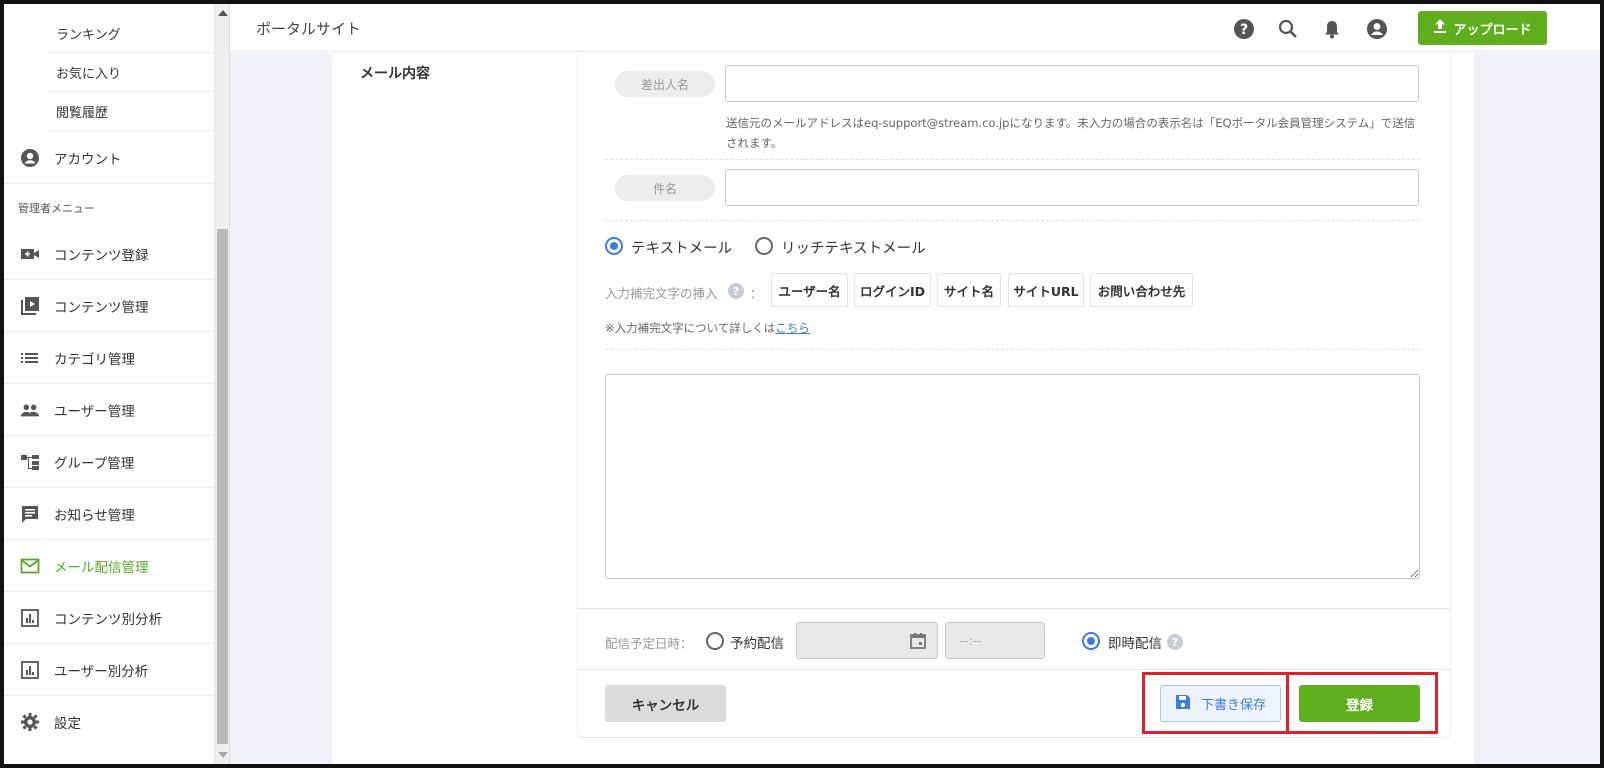 This screenshot has width=1604, height=768. Describe the element at coordinates (30, 566) in the screenshot. I see `mail-icon` at that location.